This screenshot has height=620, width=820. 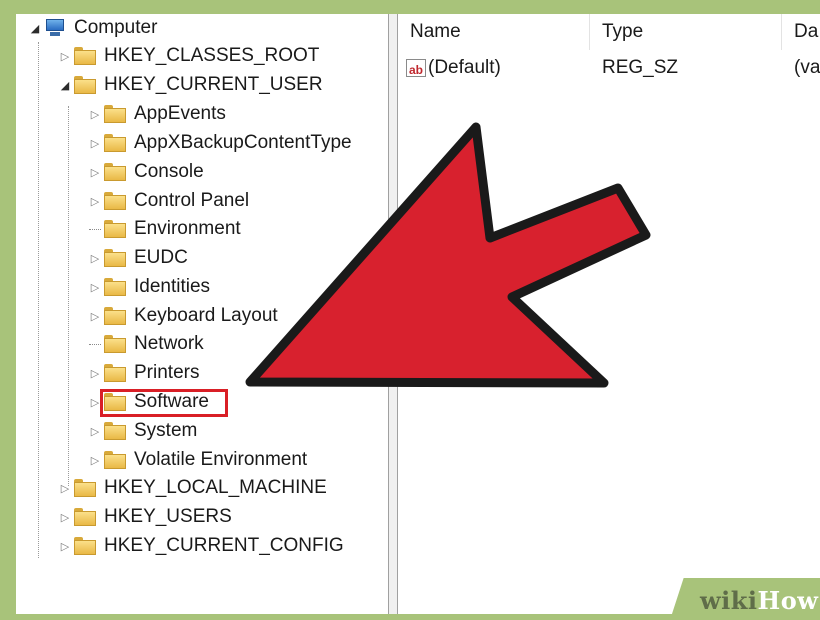 What do you see at coordinates (167, 372) in the screenshot?
I see `tree-node-label: Printers` at bounding box center [167, 372].